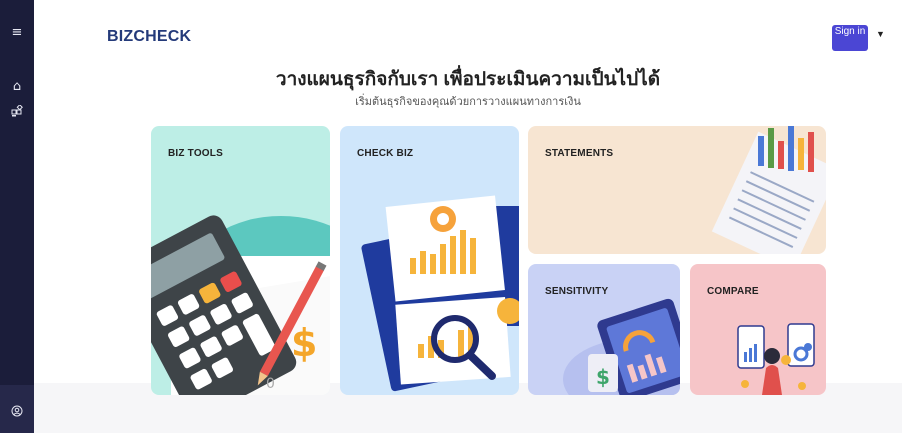 The height and width of the screenshot is (433, 902). What do you see at coordinates (468, 30) in the screenshot?
I see `top-bar: BIZCHECK Sign in ▼` at bounding box center [468, 30].